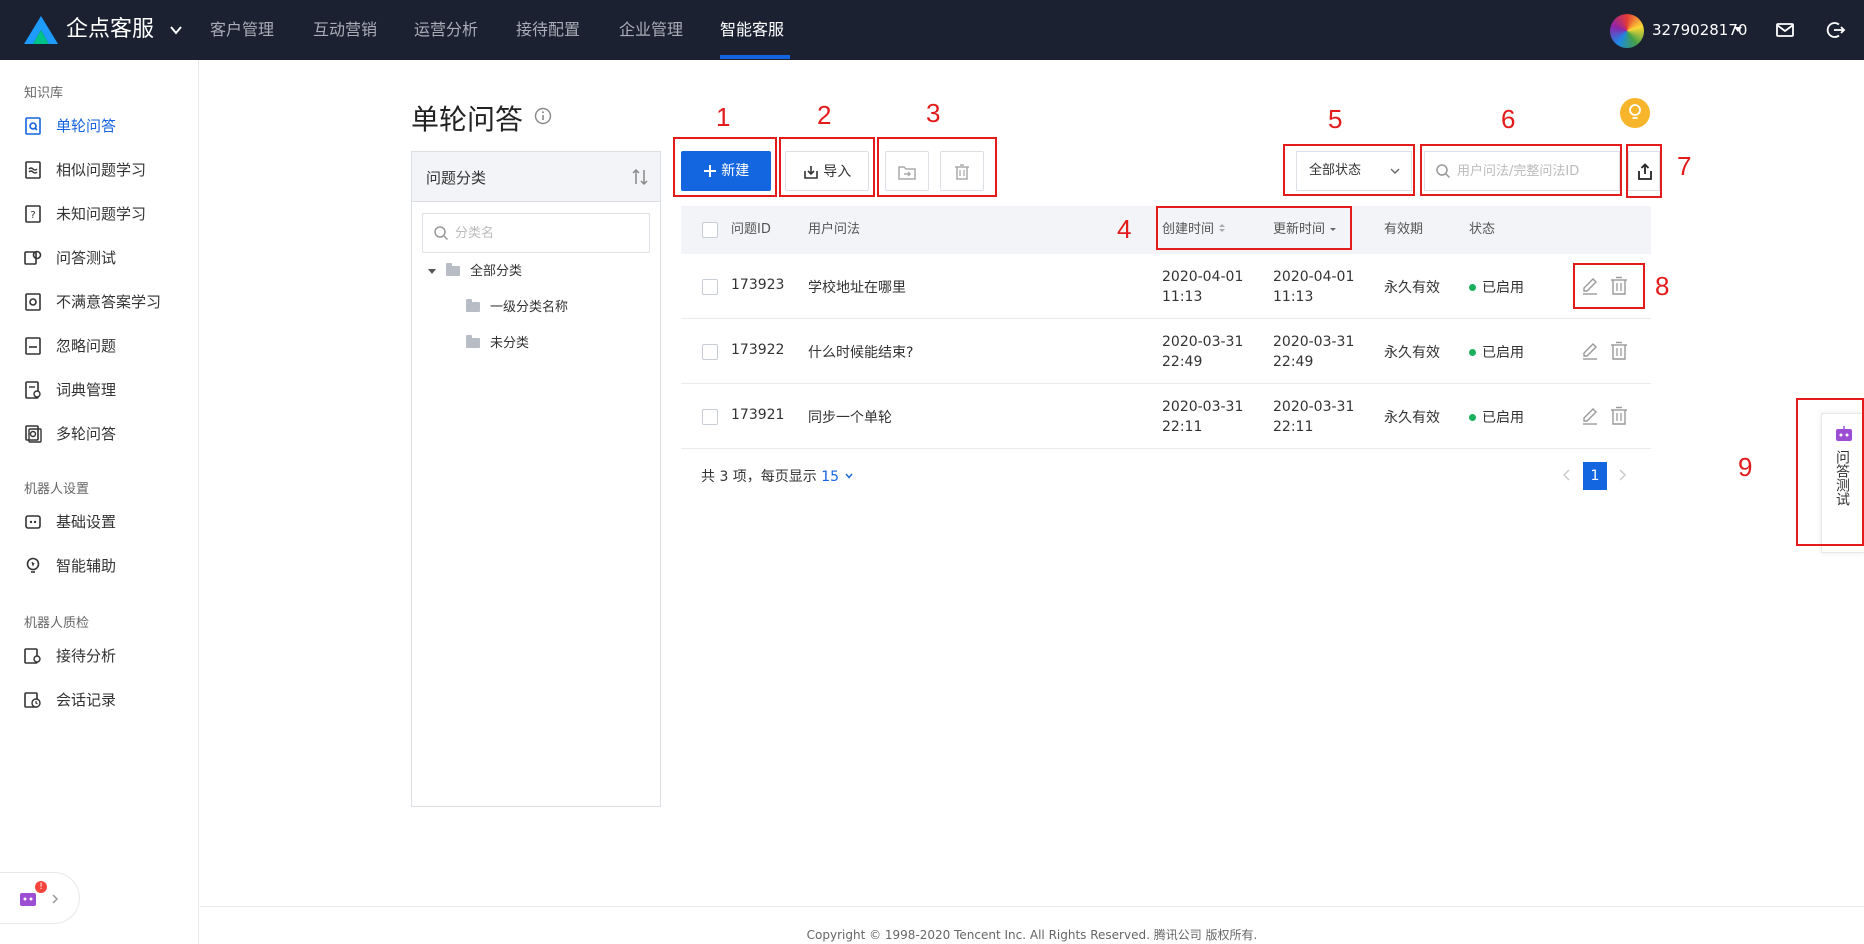 The height and width of the screenshot is (944, 1864). I want to click on avatar, so click(1627, 31).